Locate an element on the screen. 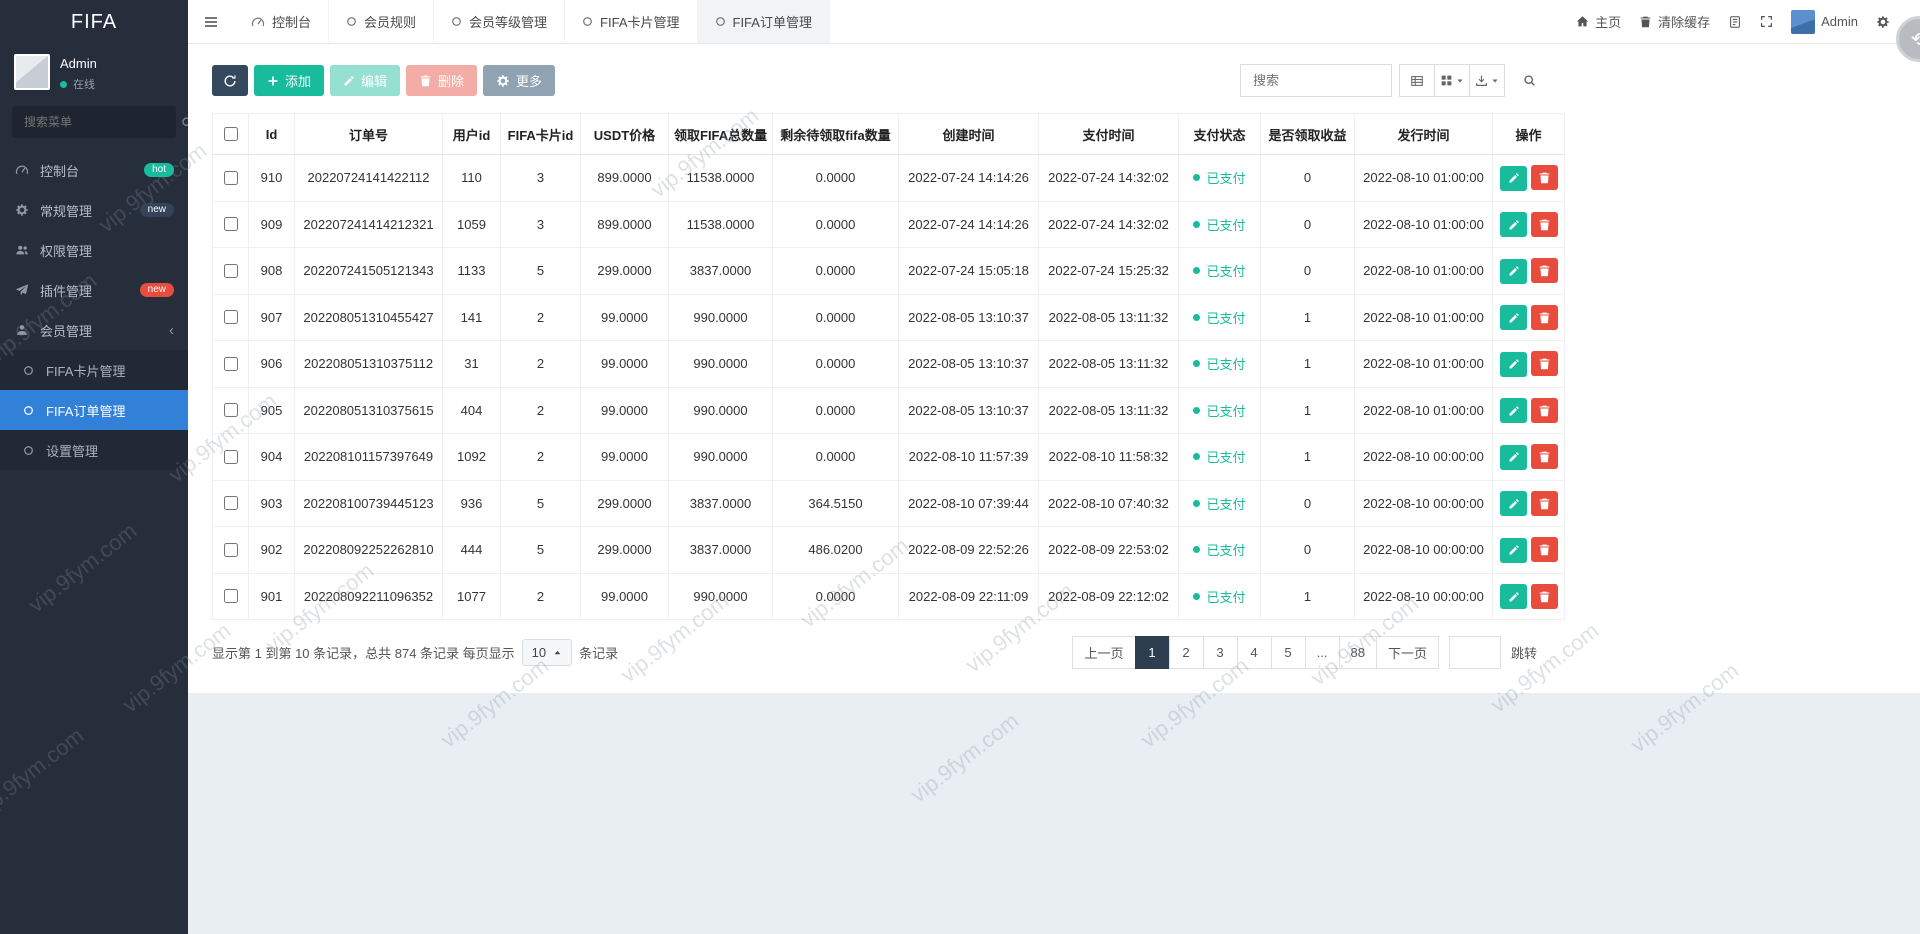 This screenshot has width=1920, height=934. page-3: 3 is located at coordinates (1220, 652).